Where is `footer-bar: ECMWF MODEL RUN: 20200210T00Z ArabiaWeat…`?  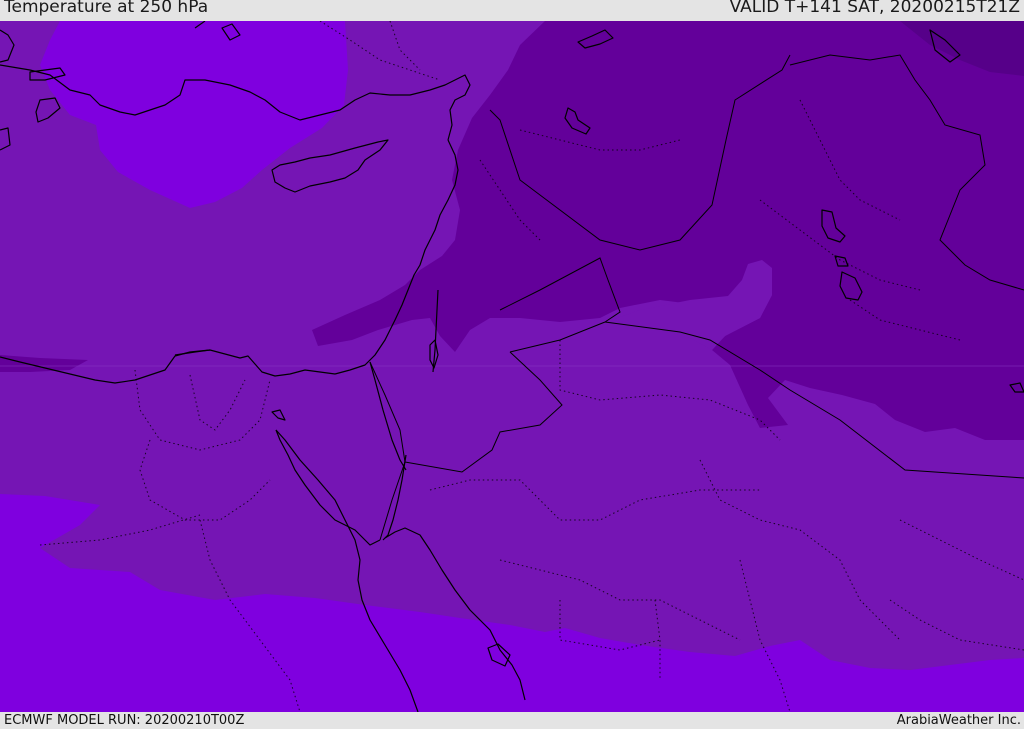 footer-bar: ECMWF MODEL RUN: 20200210T00Z ArabiaWeat… is located at coordinates (512, 720).